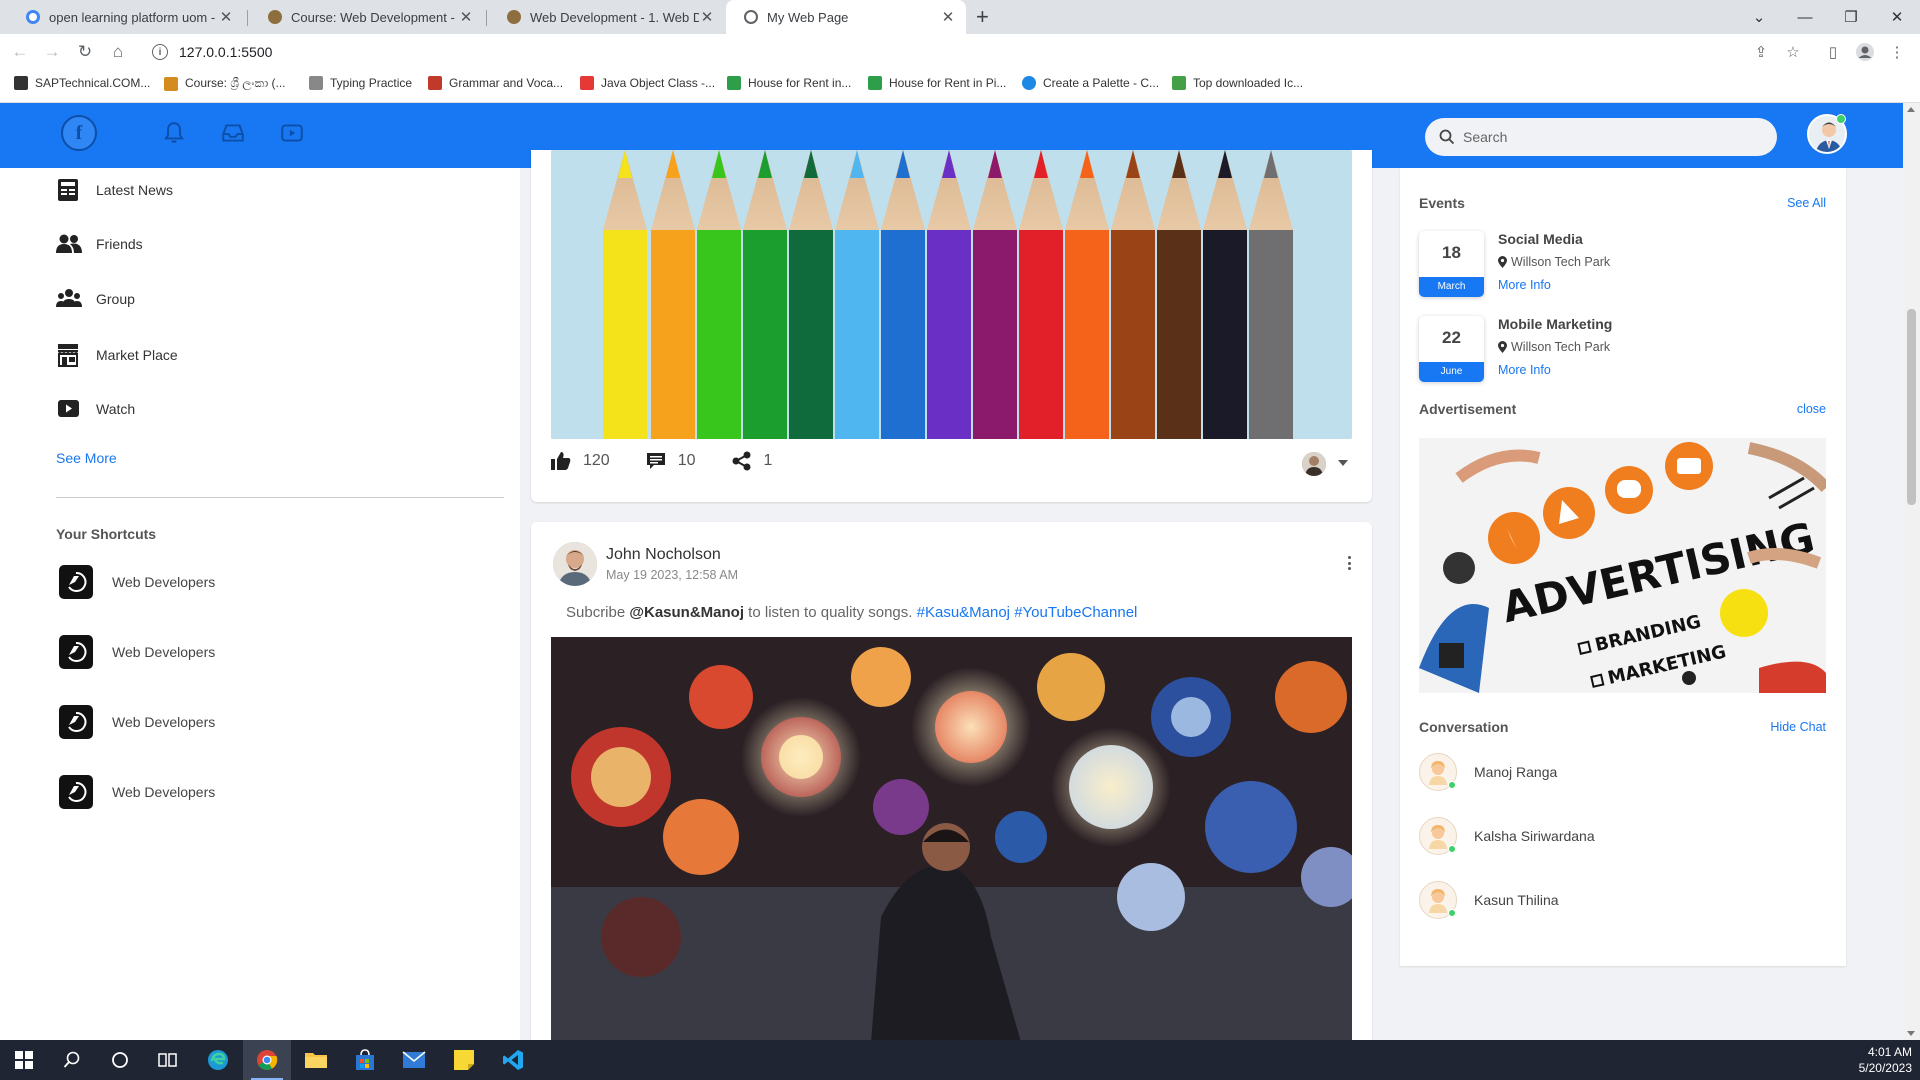 This screenshot has width=1920, height=1080. I want to click on more-options-icon, so click(1350, 564).